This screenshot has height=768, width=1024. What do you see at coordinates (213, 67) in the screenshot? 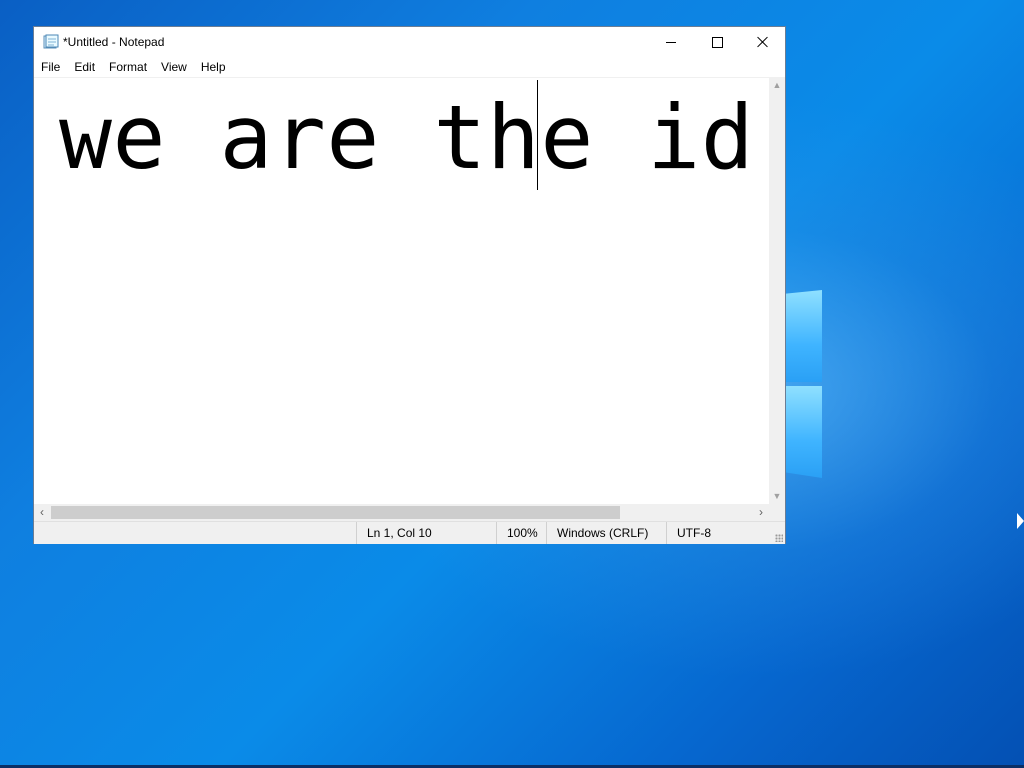
I see `menu-help: Help` at bounding box center [213, 67].